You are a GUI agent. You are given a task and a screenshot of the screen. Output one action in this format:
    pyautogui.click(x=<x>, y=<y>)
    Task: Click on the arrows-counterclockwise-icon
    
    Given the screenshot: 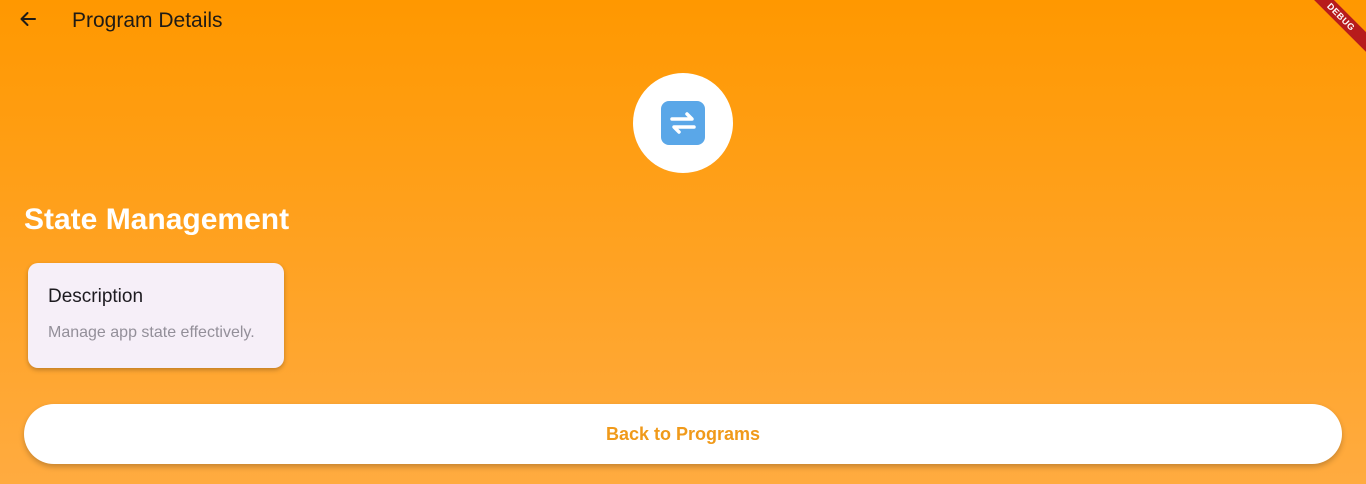 What is the action you would take?
    pyautogui.click(x=683, y=123)
    